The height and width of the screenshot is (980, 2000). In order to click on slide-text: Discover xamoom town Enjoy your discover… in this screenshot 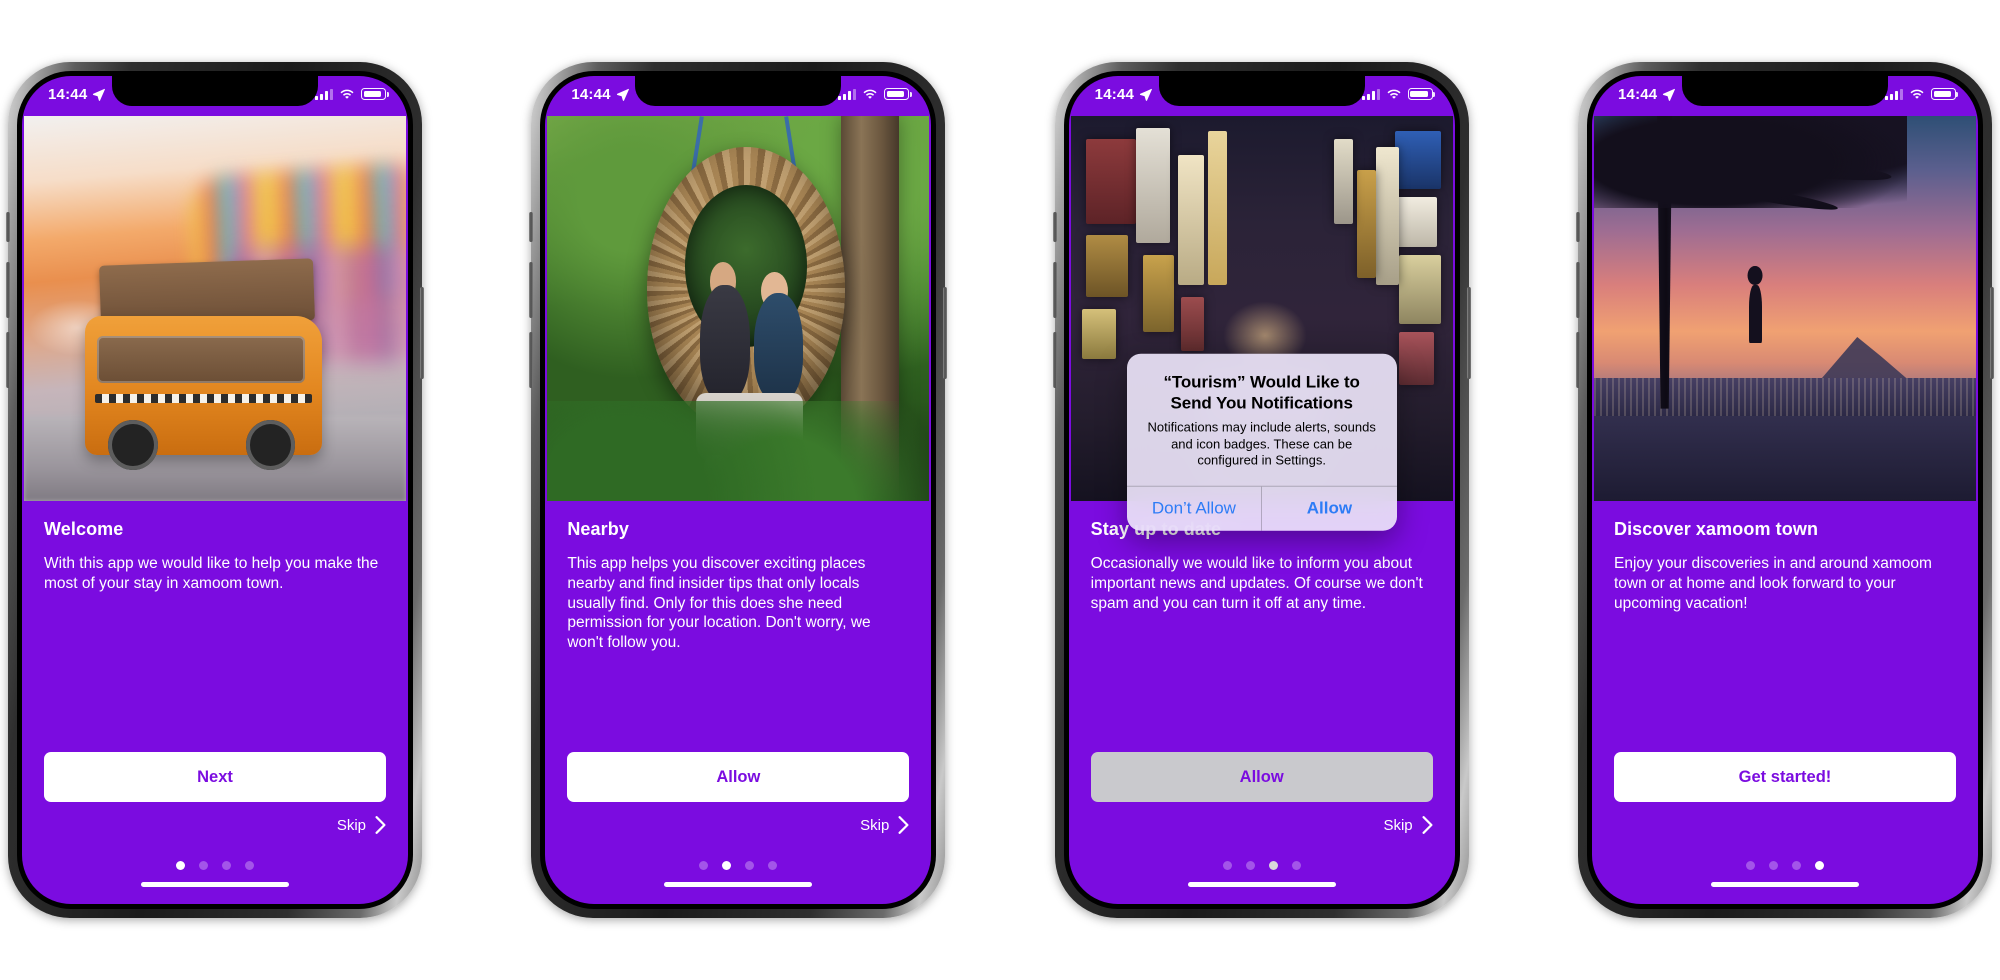, I will do `click(1785, 626)`.